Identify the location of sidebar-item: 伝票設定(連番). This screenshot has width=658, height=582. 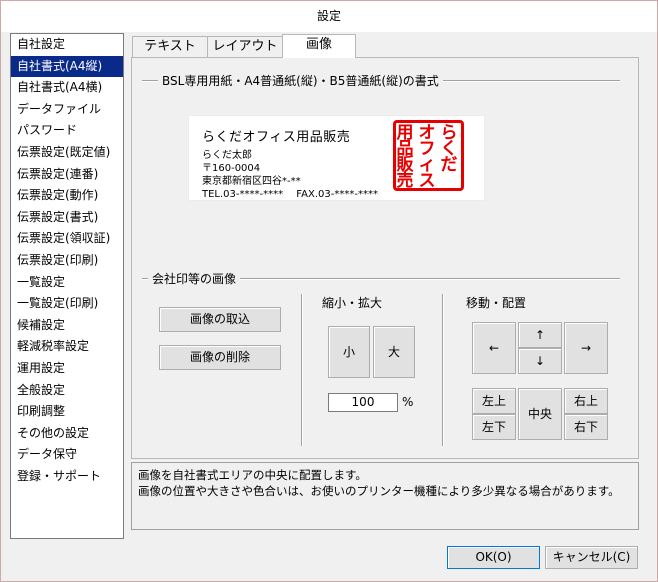
(67, 175).